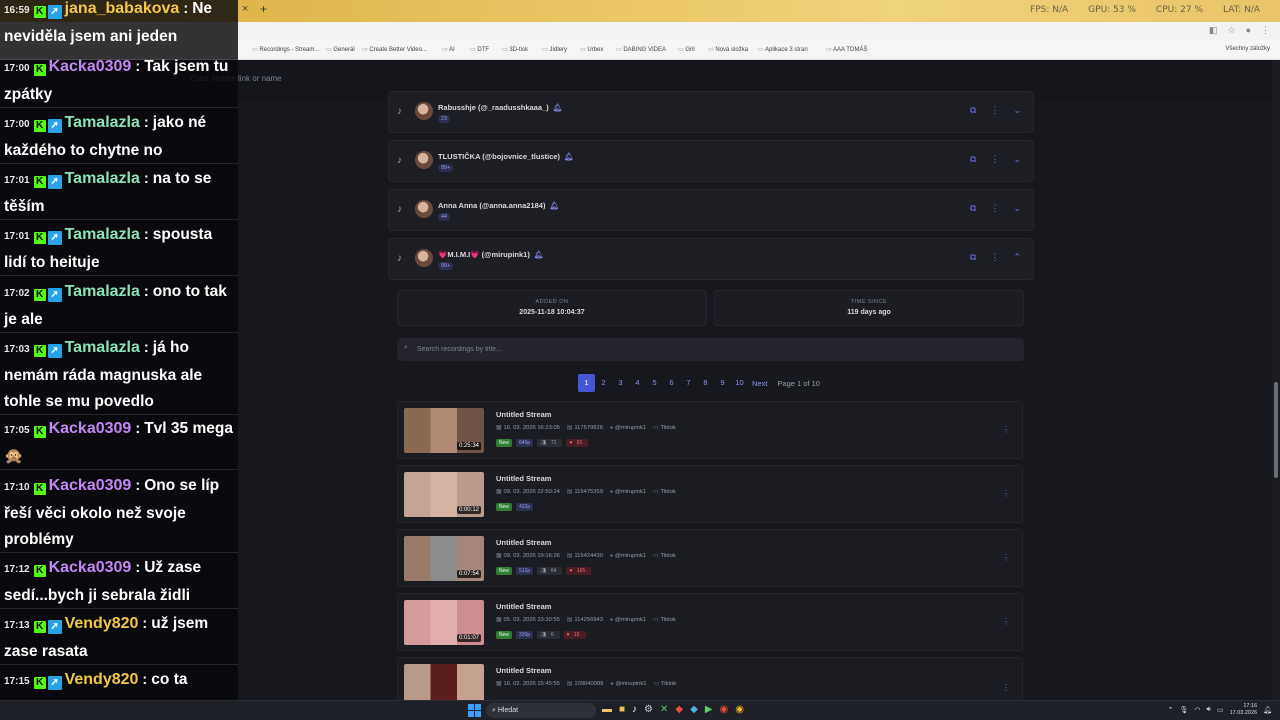 This screenshot has width=1280, height=720. I want to click on bookmark-item: 3D-tisk, so click(515, 49).